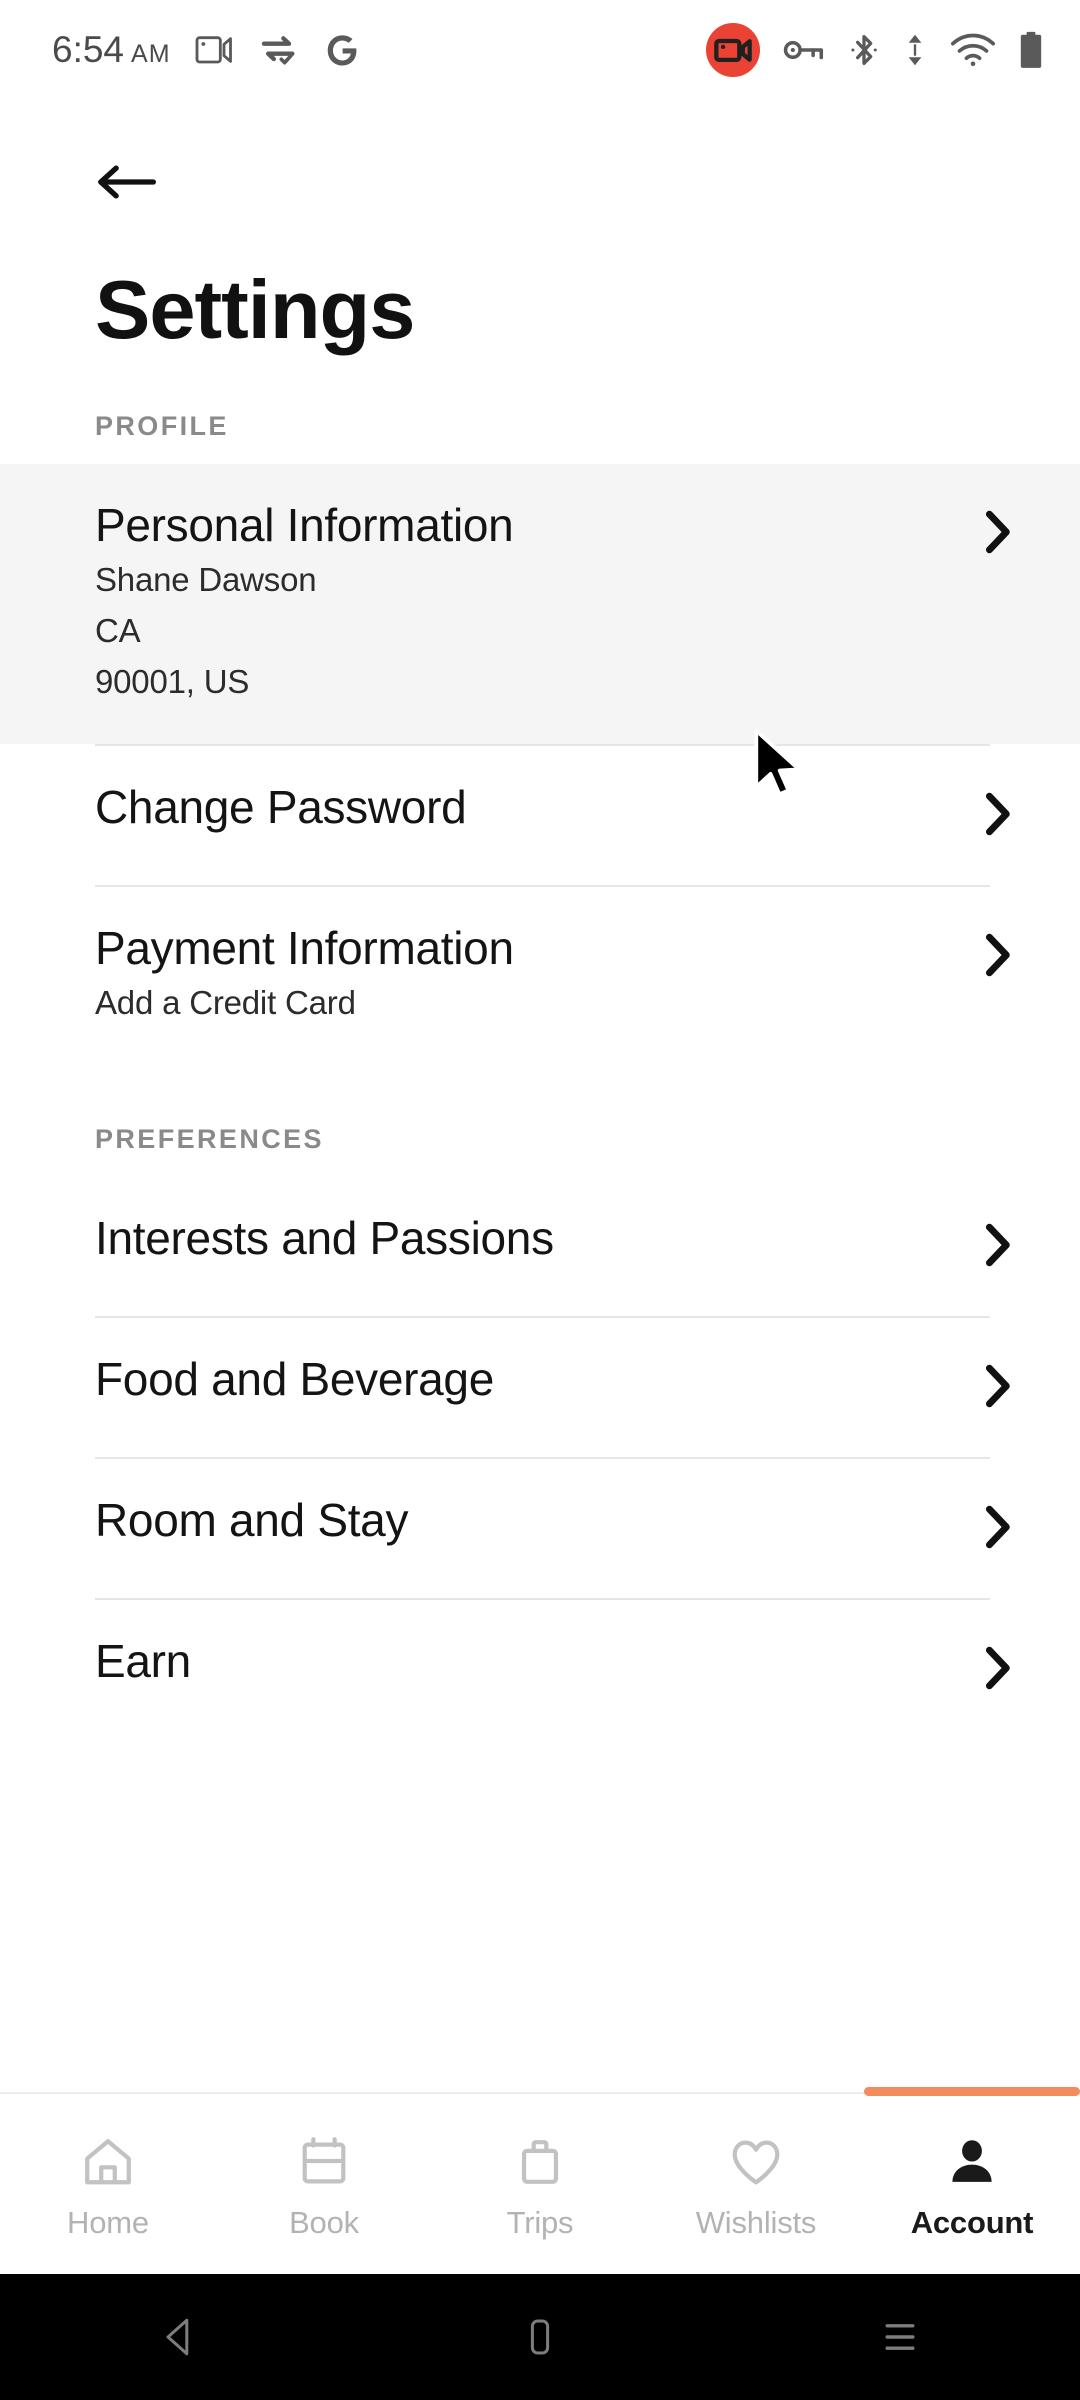 The image size is (1080, 2400). What do you see at coordinates (540, 1669) in the screenshot?
I see `list-item-earn: Earn` at bounding box center [540, 1669].